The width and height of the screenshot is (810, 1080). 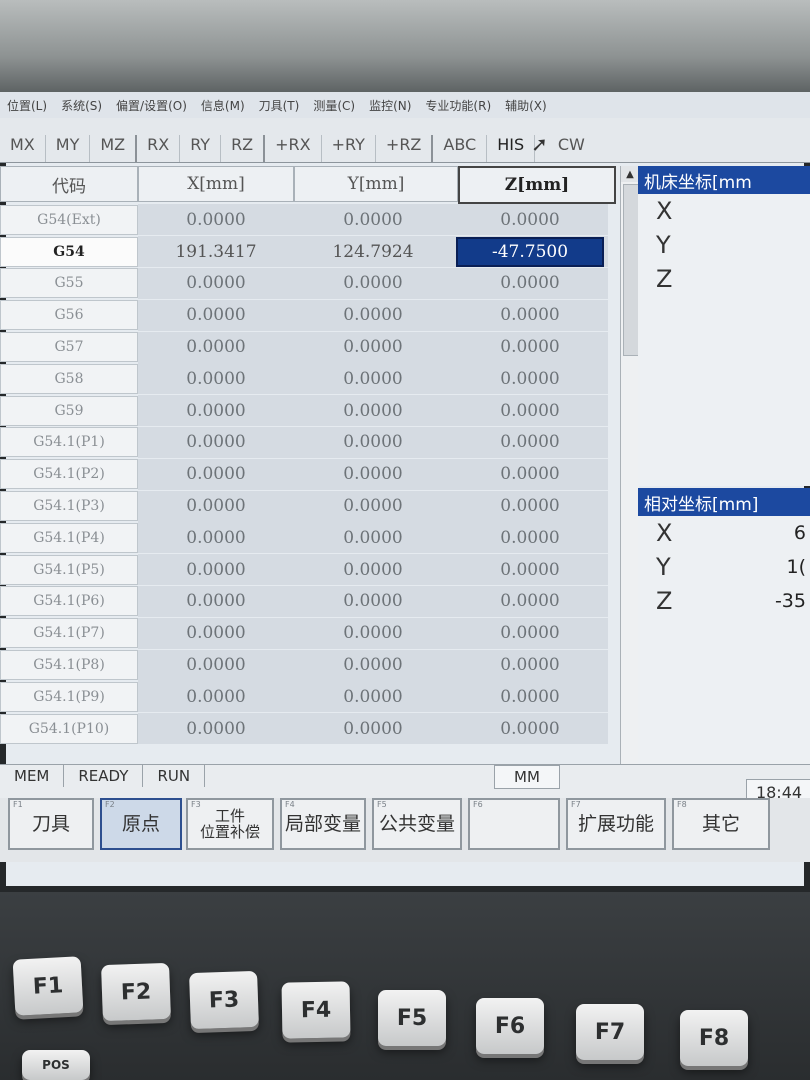 What do you see at coordinates (373, 252) in the screenshot?
I see `y-value-cell: 124.7924` at bounding box center [373, 252].